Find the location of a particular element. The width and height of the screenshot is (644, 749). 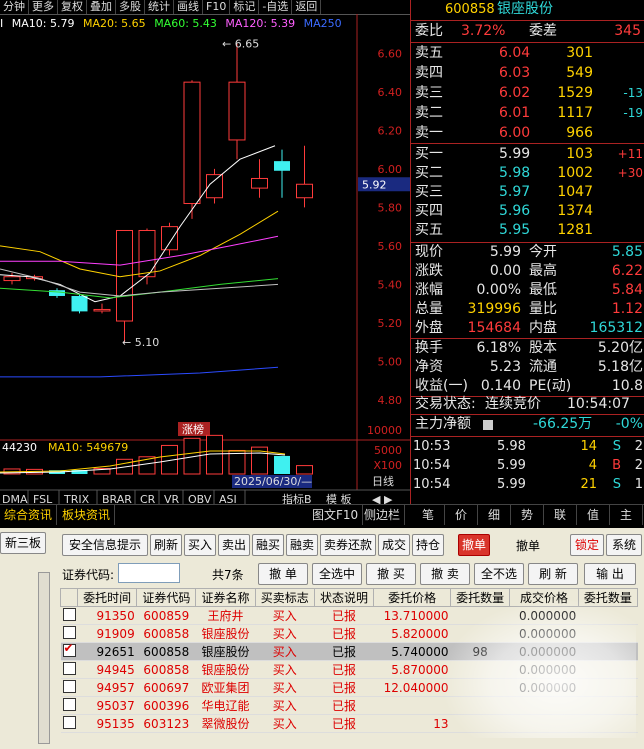

indicator-tab: CR is located at coordinates (148, 499).